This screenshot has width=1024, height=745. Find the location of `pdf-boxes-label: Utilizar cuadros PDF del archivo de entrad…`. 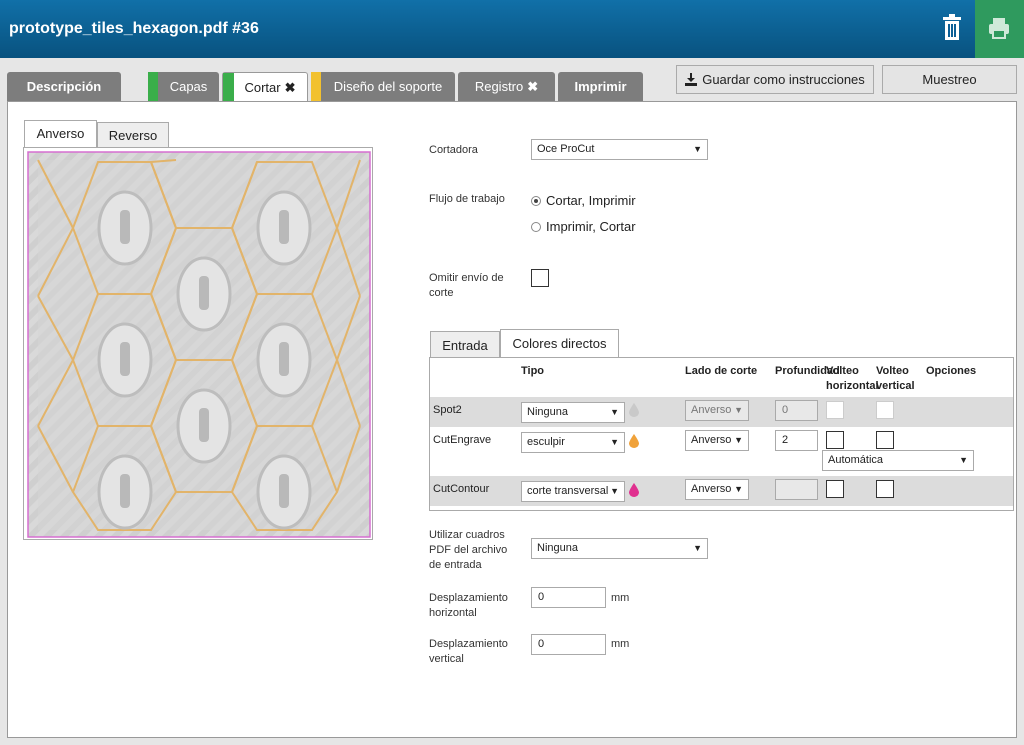

pdf-boxes-label: Utilizar cuadros PDF del archivo de entrad… is located at coordinates (468, 550).